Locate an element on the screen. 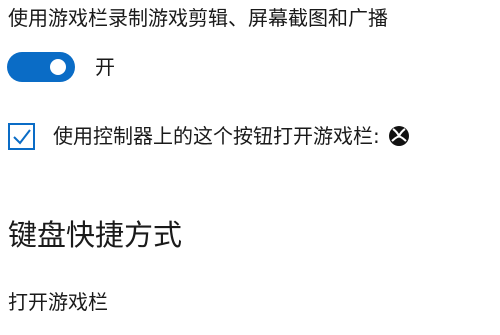 The height and width of the screenshot is (335, 500). controller-button-checkbox is located at coordinates (21, 136).